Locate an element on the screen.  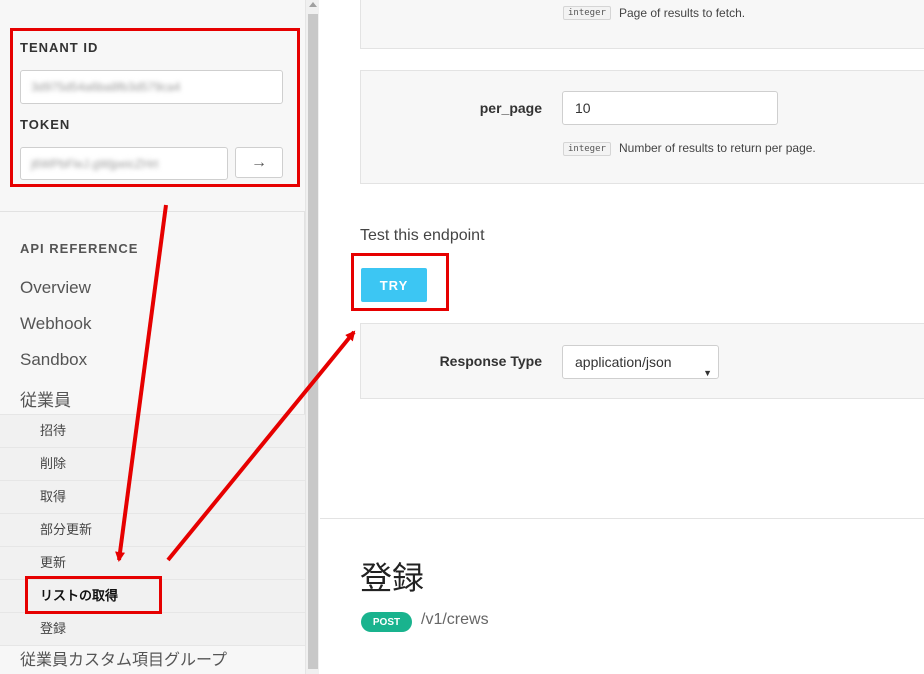
param-per-page-description: Number of results to return per page. is located at coordinates (717, 148).